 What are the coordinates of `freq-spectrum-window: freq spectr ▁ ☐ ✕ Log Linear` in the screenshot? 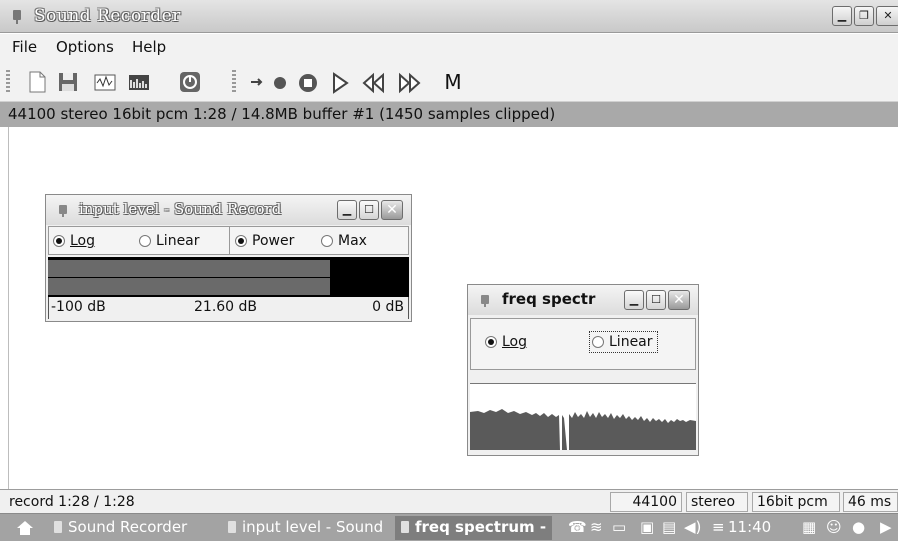 It's located at (583, 370).